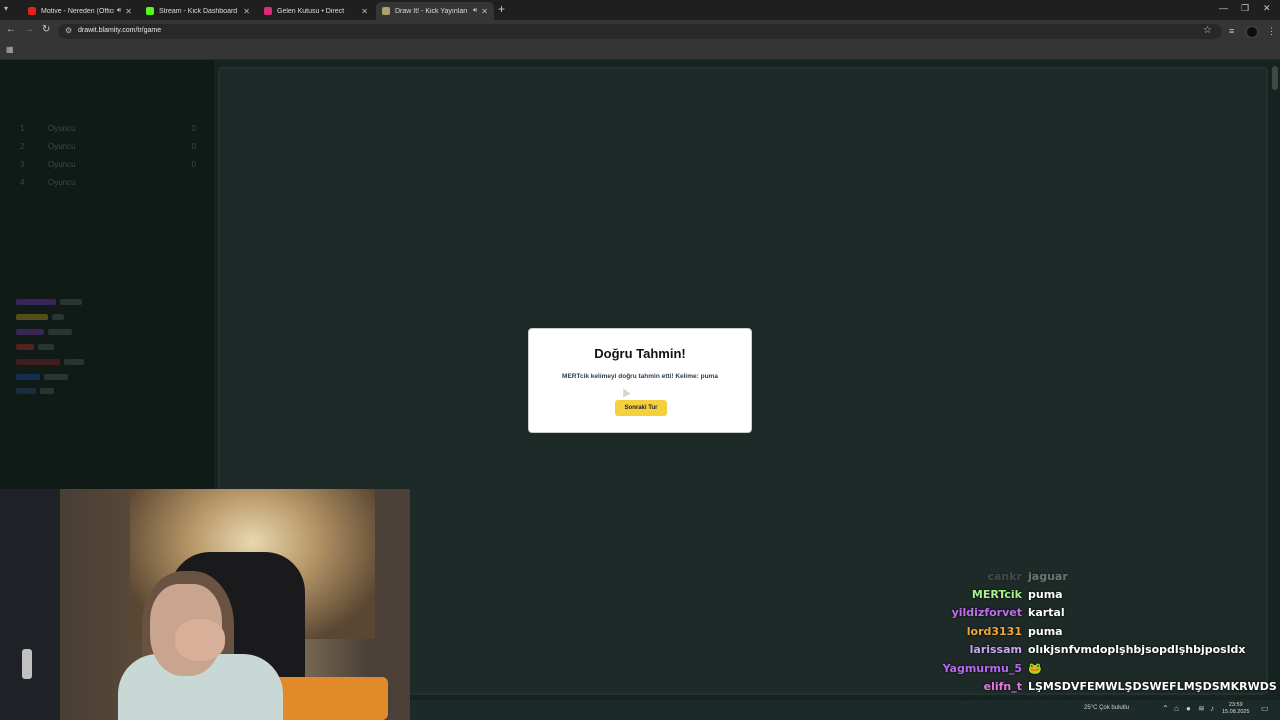 The image size is (1280, 720). Describe the element at coordinates (110, 131) in the screenshot. I see `player-row: 1 Oyuncu 0` at that location.